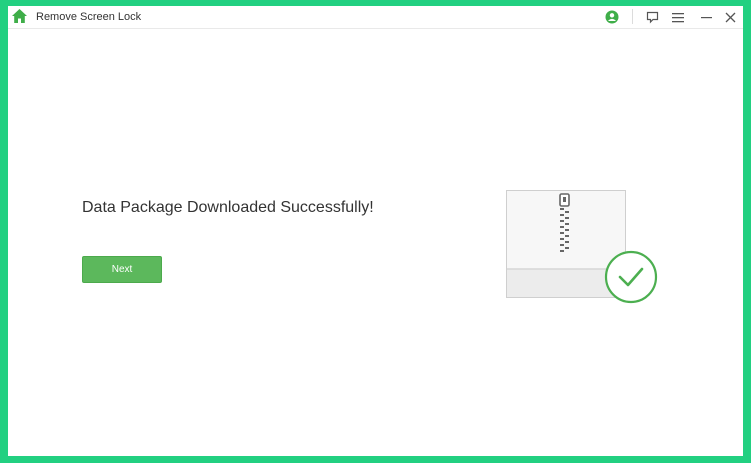 The width and height of the screenshot is (751, 463). Describe the element at coordinates (19, 16) in the screenshot. I see `home-icon` at that location.